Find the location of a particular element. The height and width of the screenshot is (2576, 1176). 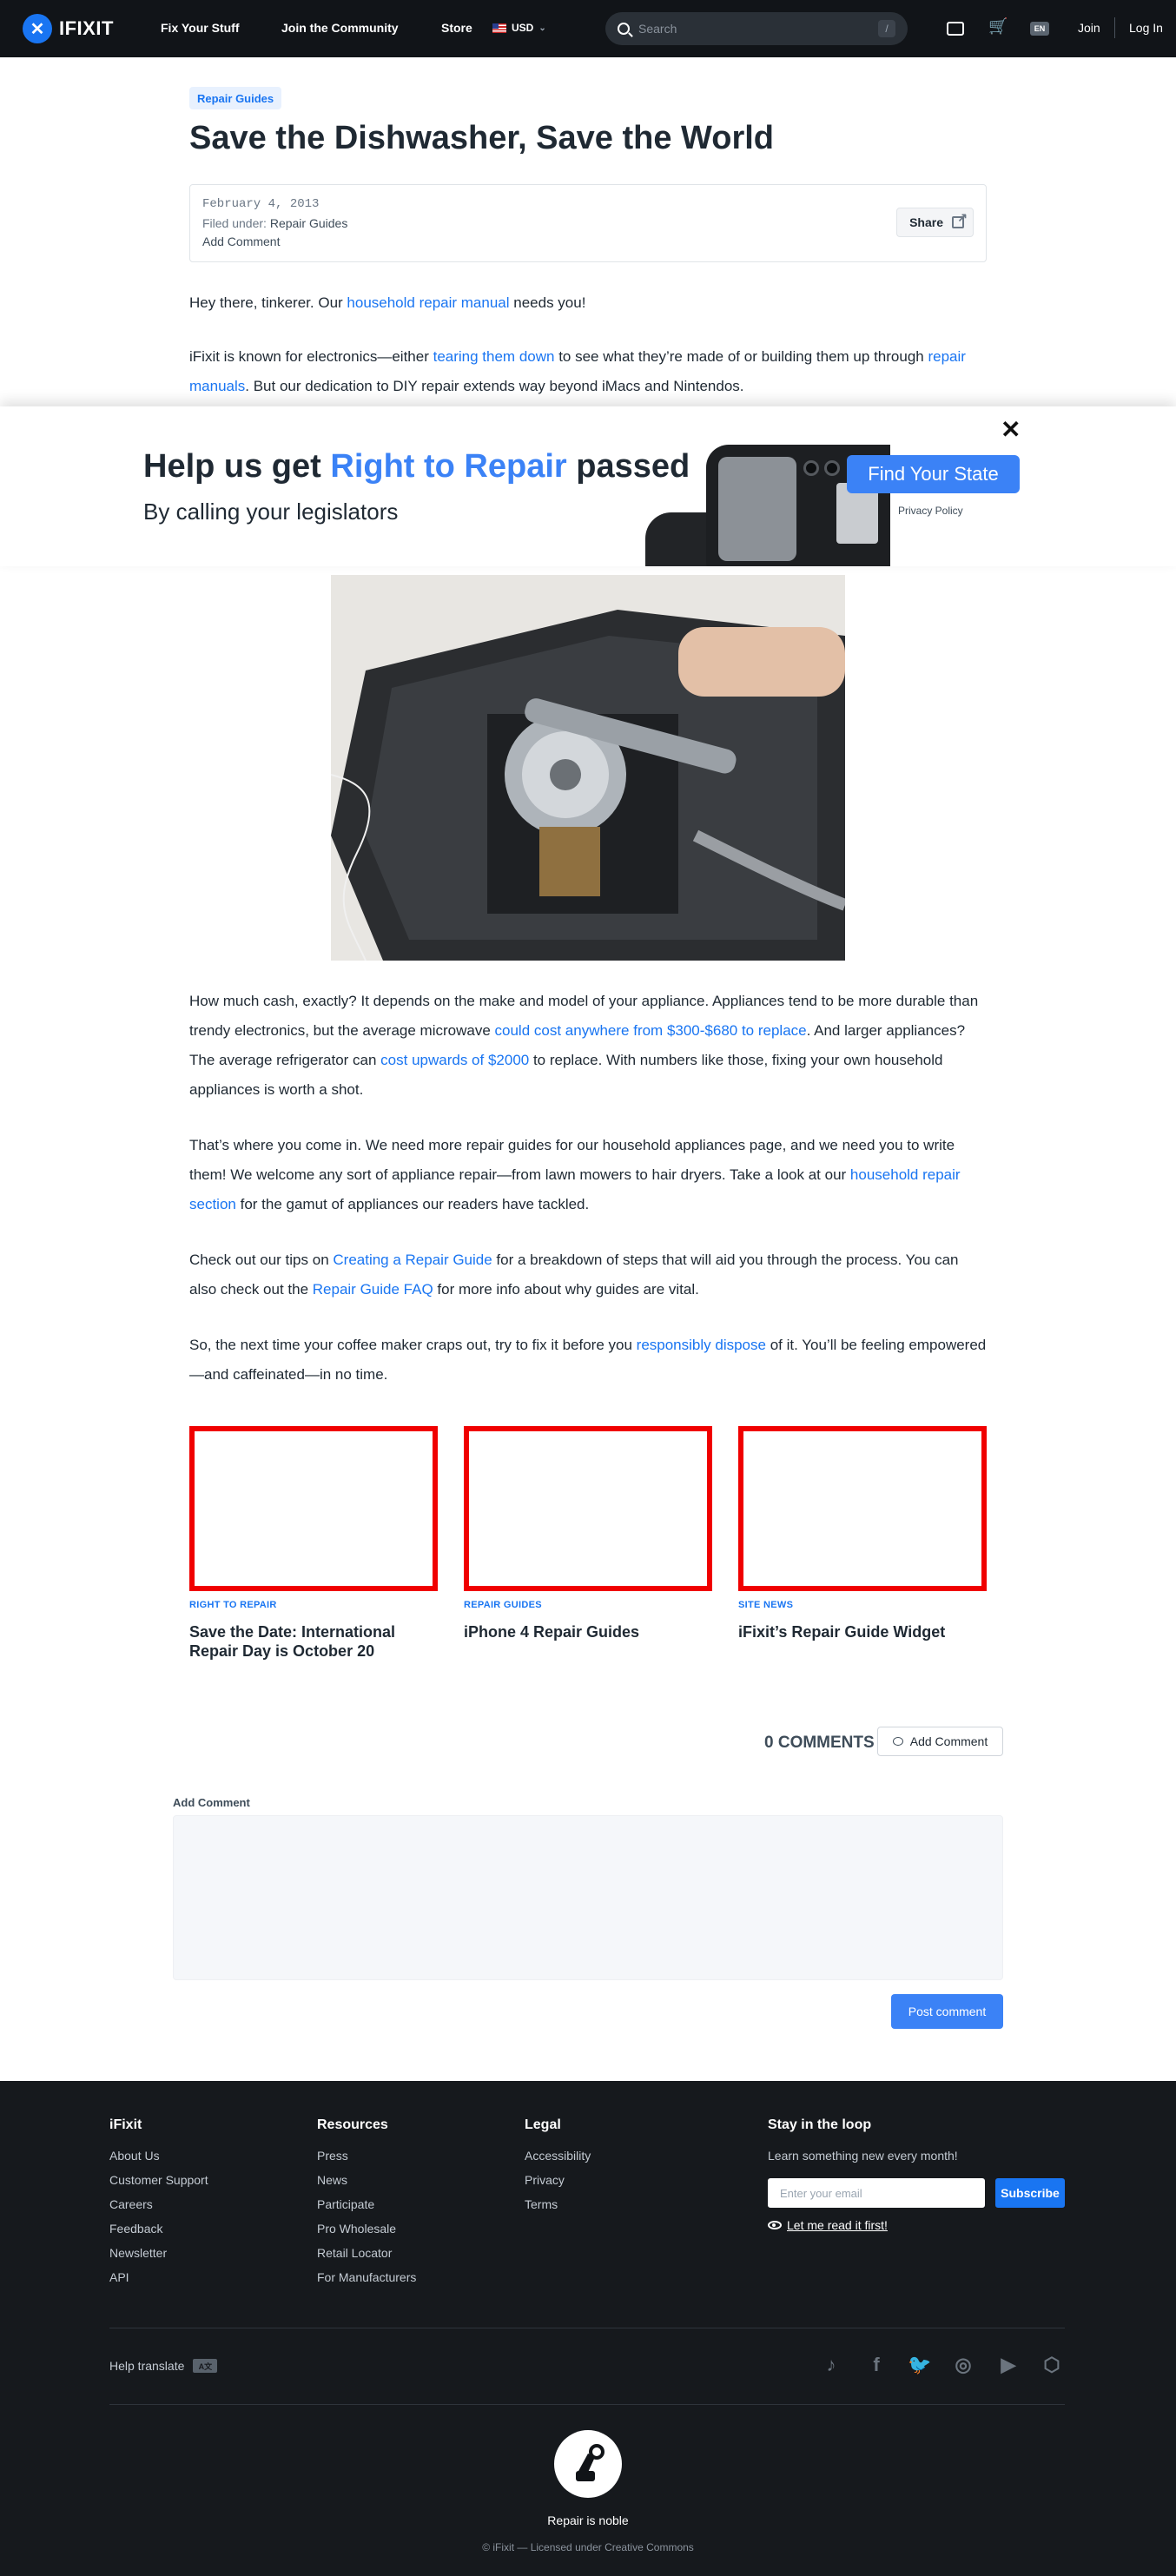

filed-under-link: Repair Guides is located at coordinates (309, 223).